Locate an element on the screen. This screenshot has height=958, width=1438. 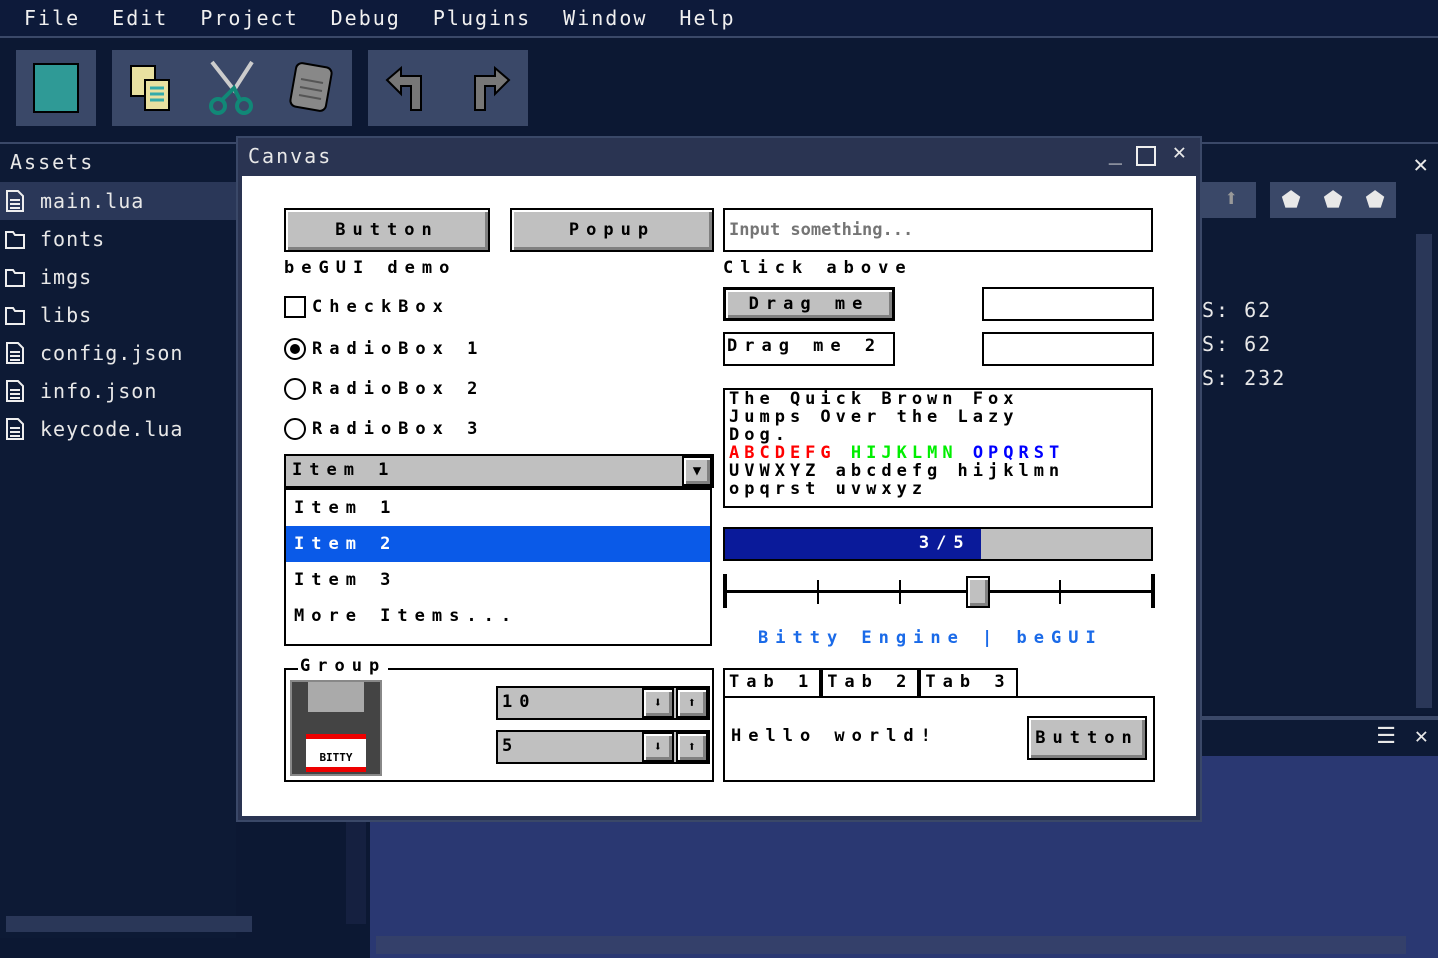
blue-text: OPQRST is located at coordinates (1018, 453).